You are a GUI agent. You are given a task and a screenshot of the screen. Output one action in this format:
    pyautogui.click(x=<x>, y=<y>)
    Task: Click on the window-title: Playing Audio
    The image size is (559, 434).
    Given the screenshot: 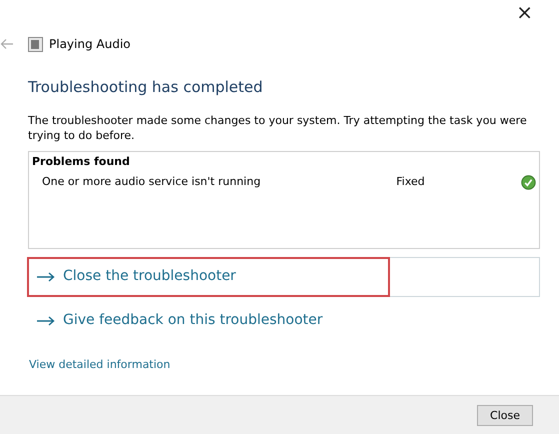 What is the action you would take?
    pyautogui.click(x=90, y=44)
    